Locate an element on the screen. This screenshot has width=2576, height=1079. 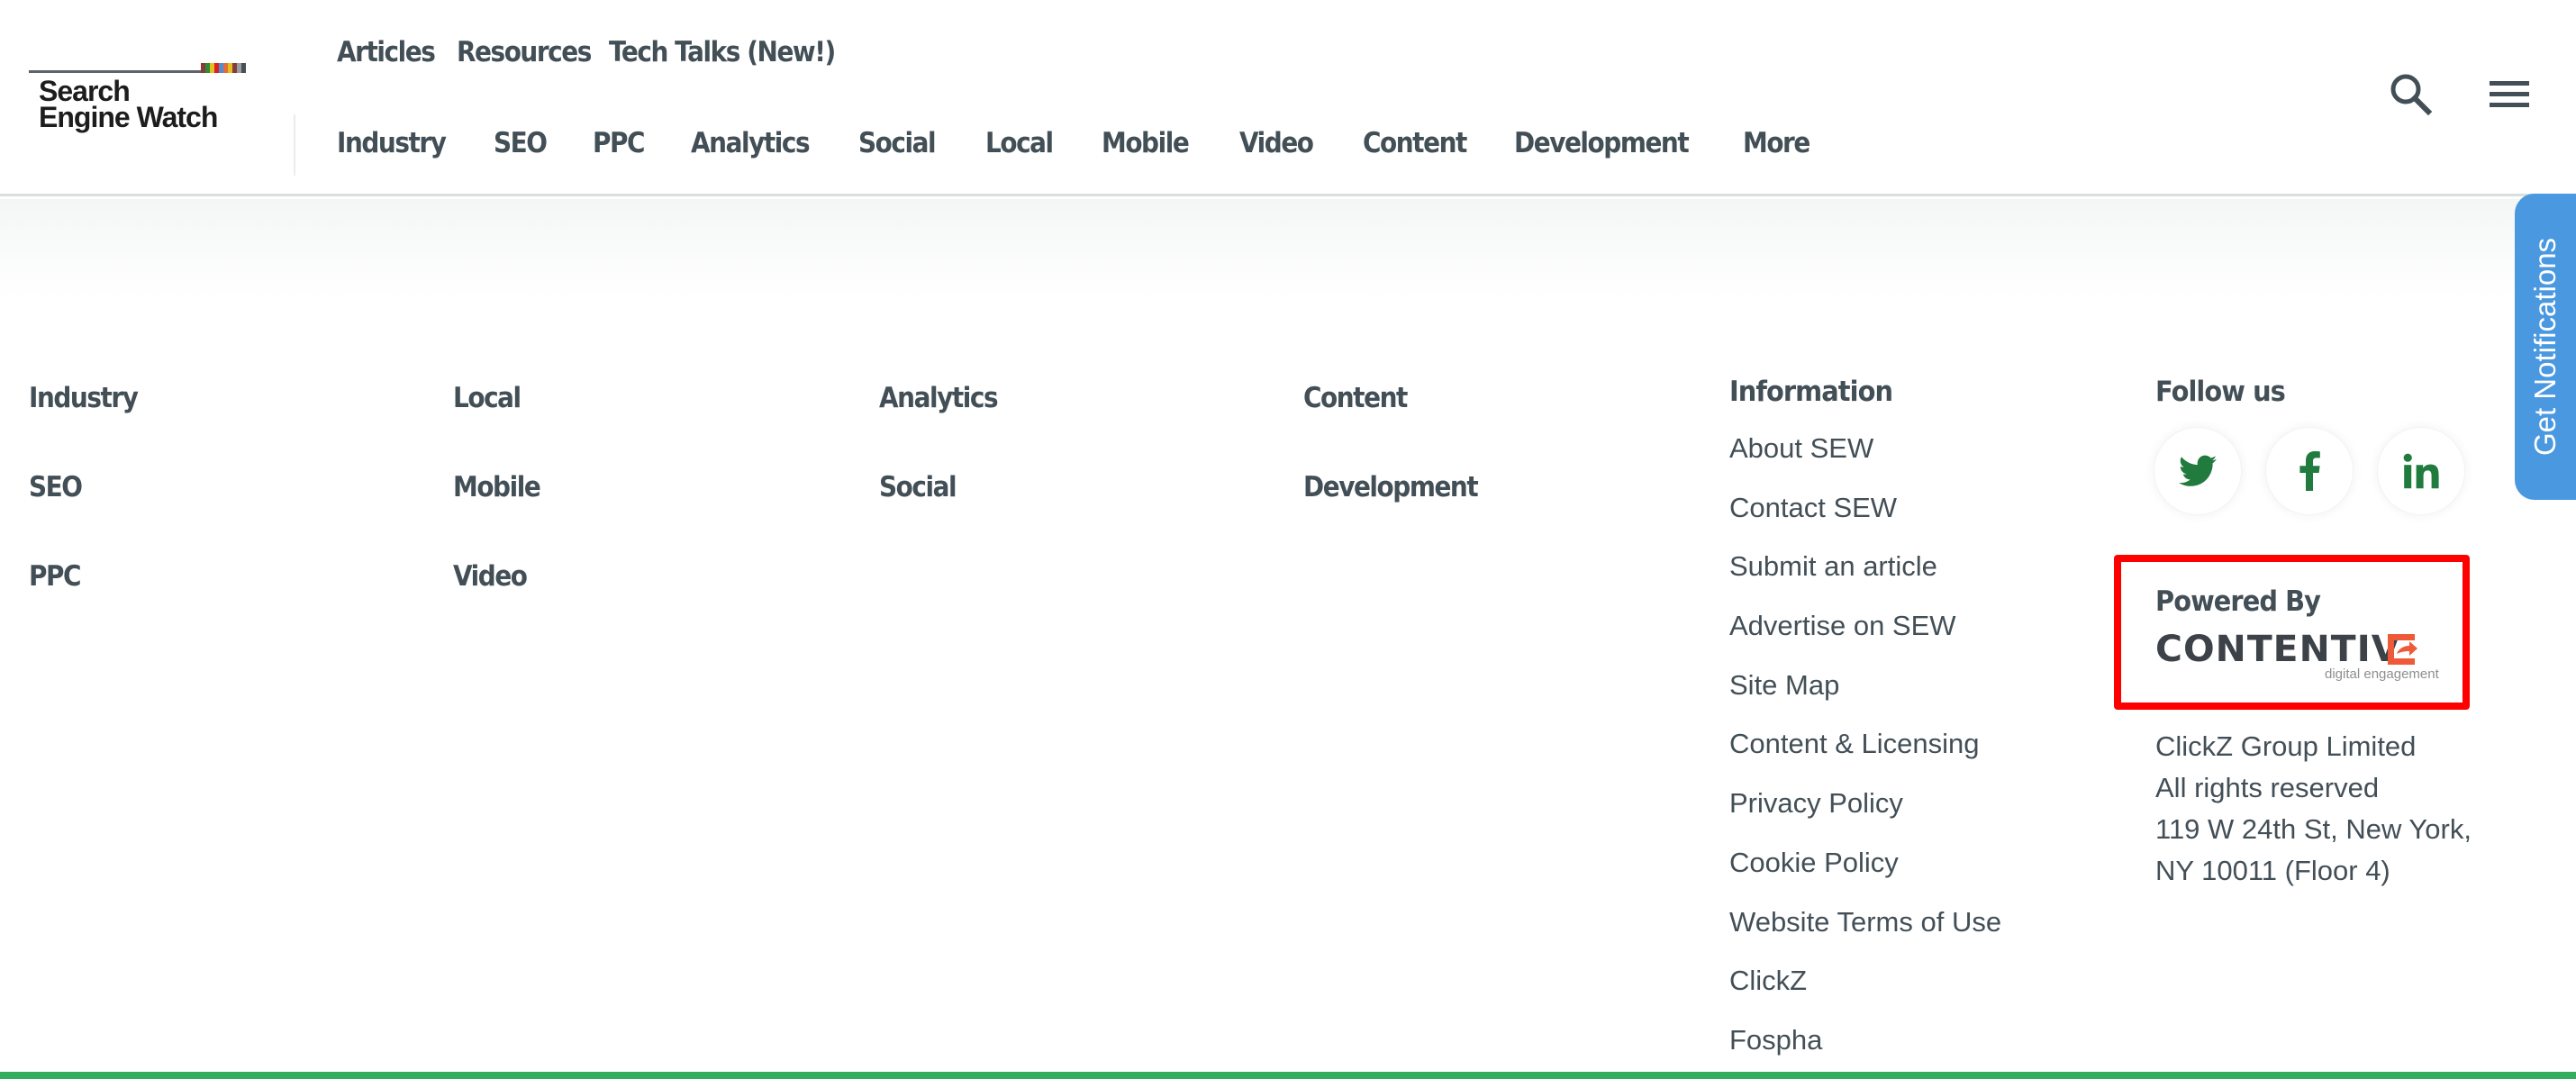
footer-link-mobile: Mobile is located at coordinates (497, 487).